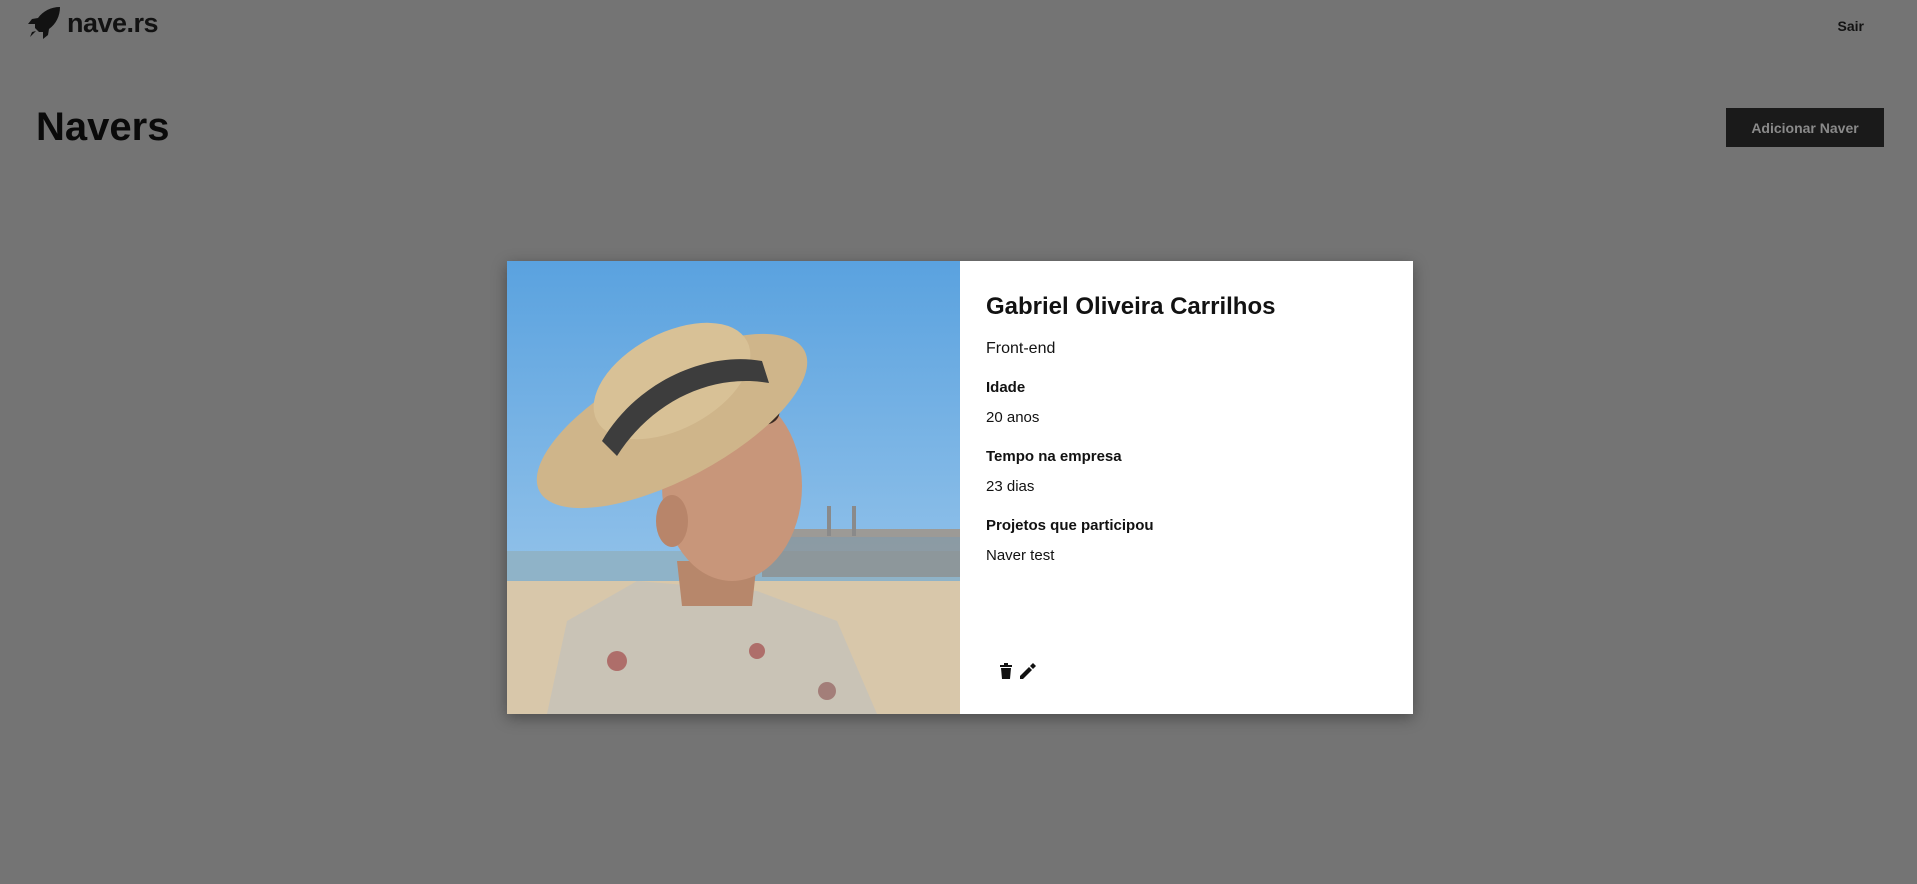 This screenshot has width=1917, height=884. Describe the element at coordinates (1020, 555) in the screenshot. I see `projects-value: Naver test` at that location.